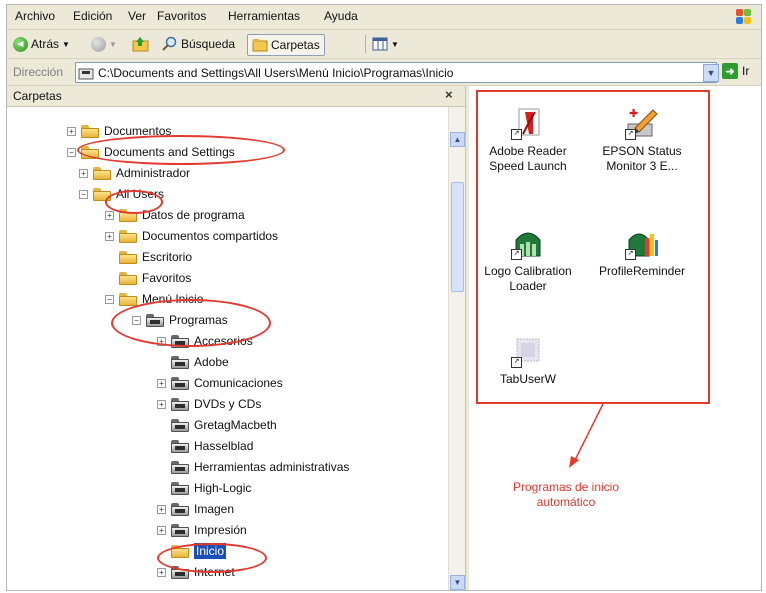 This screenshot has width=766, height=593. I want to click on up-folder-icon, so click(140, 44).